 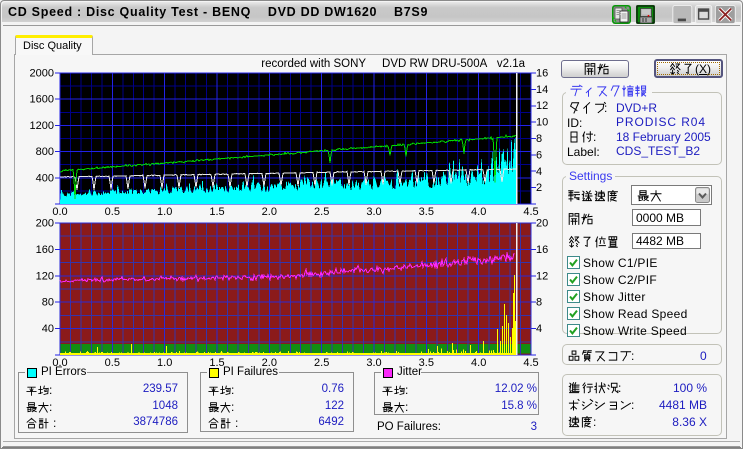 I want to click on svg-text: 2.0, so click(x=269, y=212).